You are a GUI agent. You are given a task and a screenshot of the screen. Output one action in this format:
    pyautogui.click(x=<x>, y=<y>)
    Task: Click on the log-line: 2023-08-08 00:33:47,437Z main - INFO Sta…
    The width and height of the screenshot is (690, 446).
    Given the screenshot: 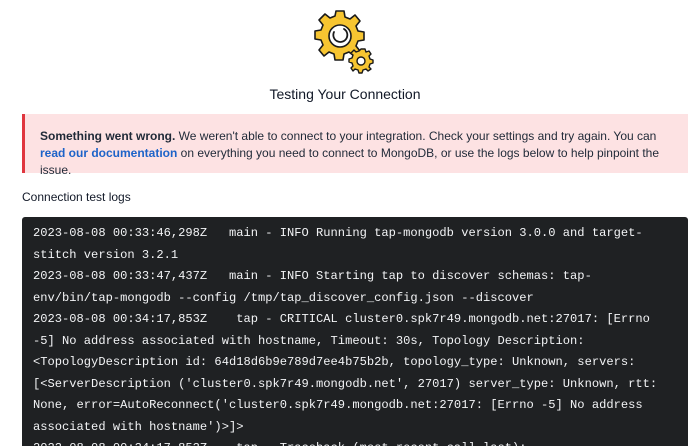 What is the action you would take?
    pyautogui.click(x=312, y=287)
    